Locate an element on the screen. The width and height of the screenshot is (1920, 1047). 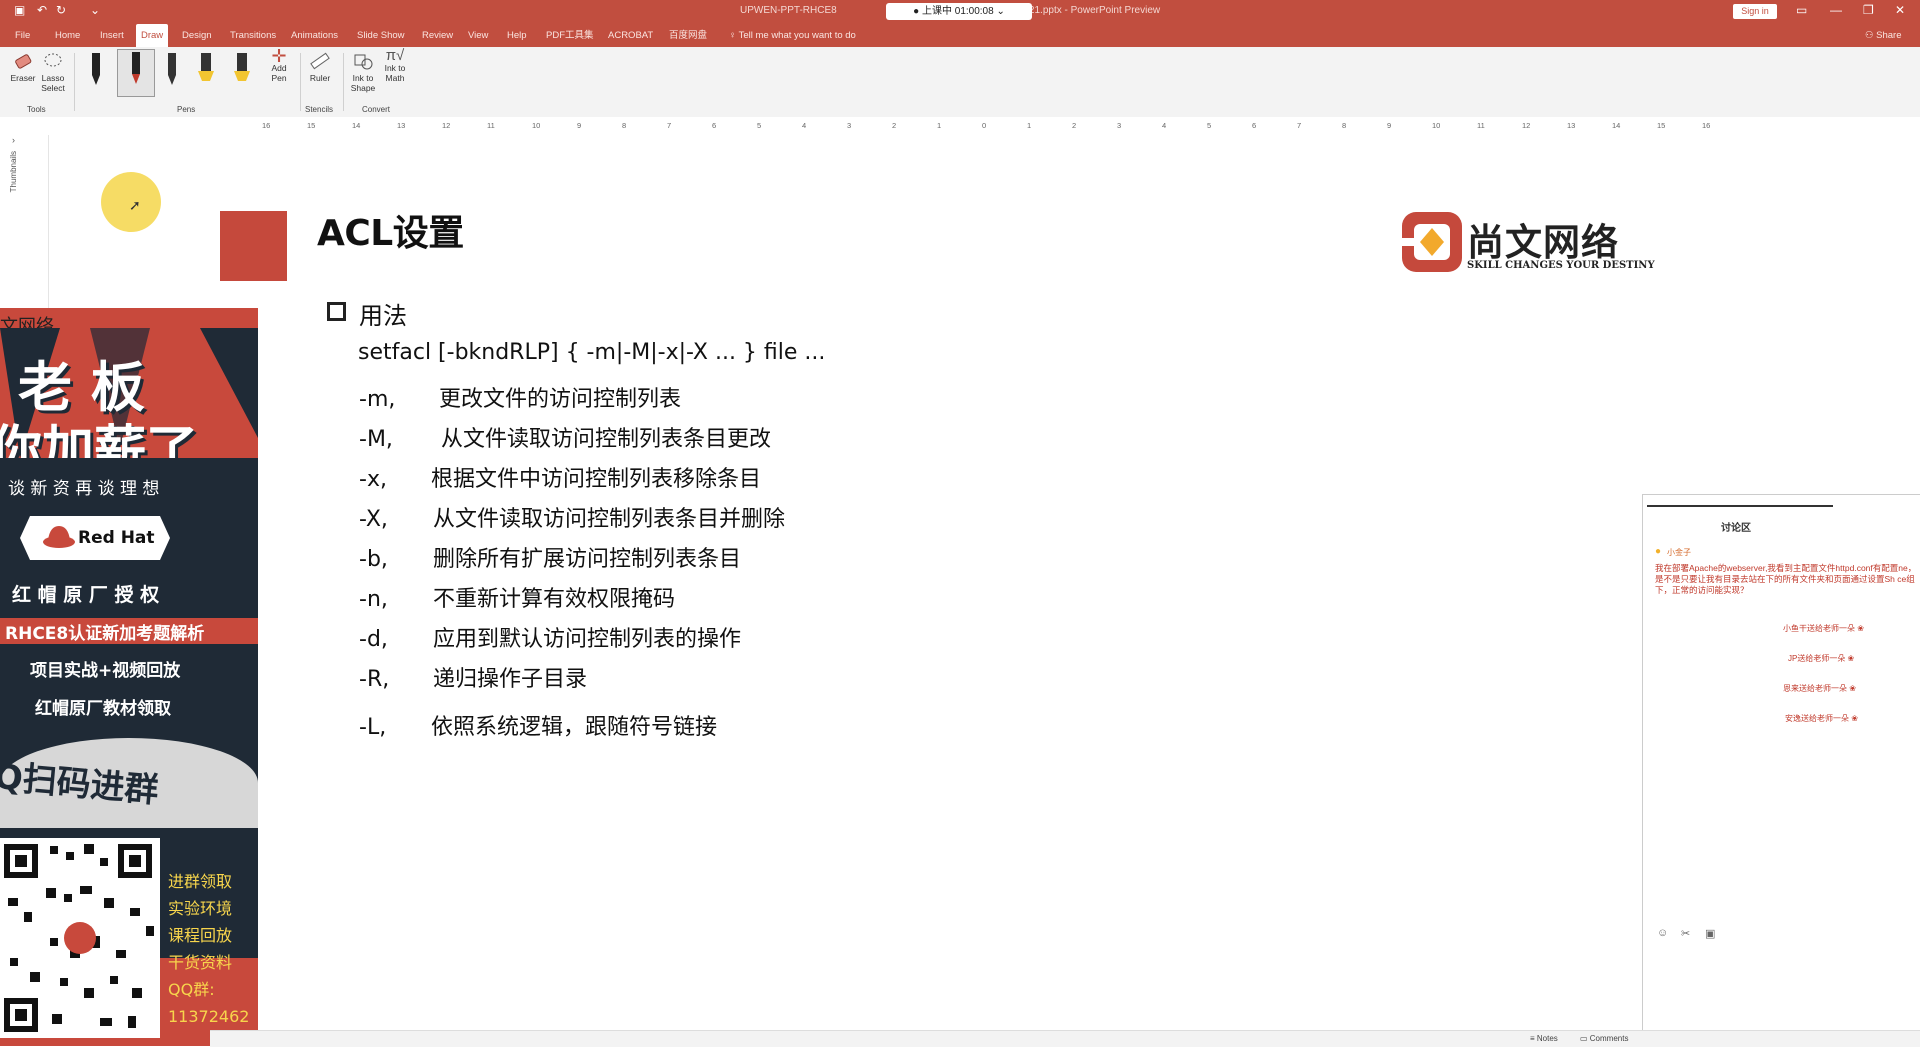
qr-code is located at coordinates (80, 938).